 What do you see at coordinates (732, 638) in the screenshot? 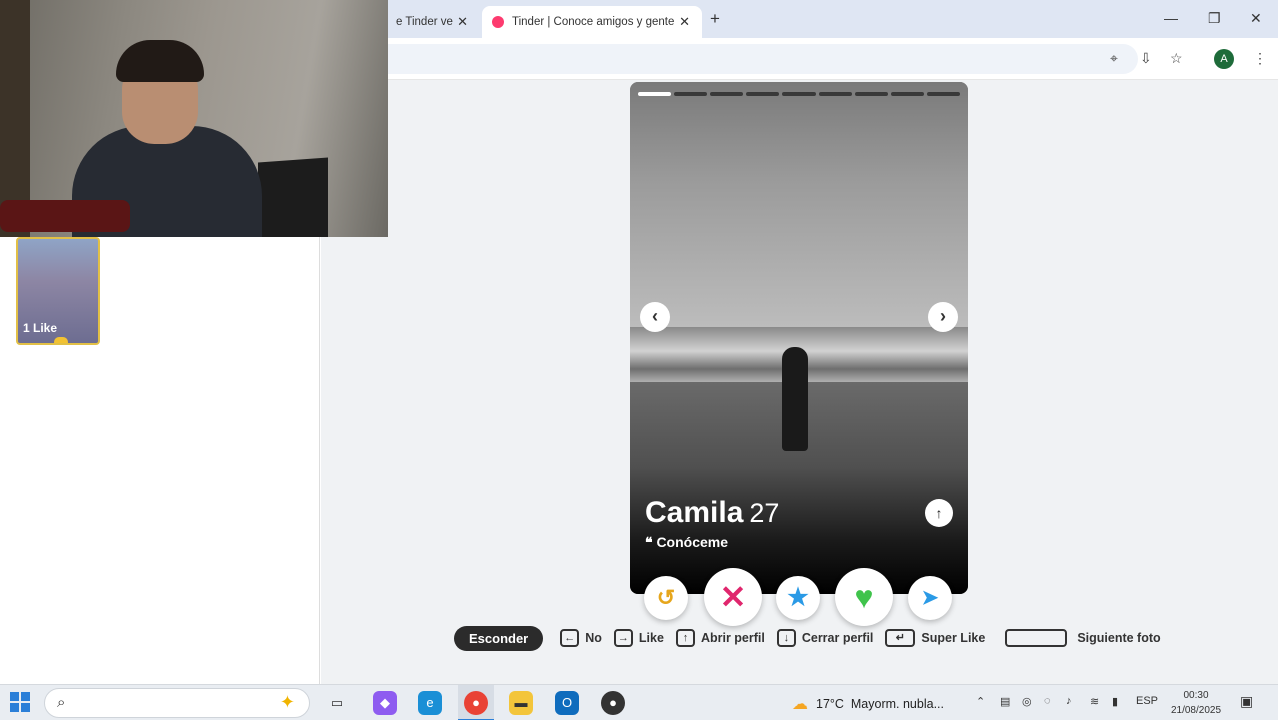
I see `shortcut-label: Abrir perfil` at bounding box center [732, 638].